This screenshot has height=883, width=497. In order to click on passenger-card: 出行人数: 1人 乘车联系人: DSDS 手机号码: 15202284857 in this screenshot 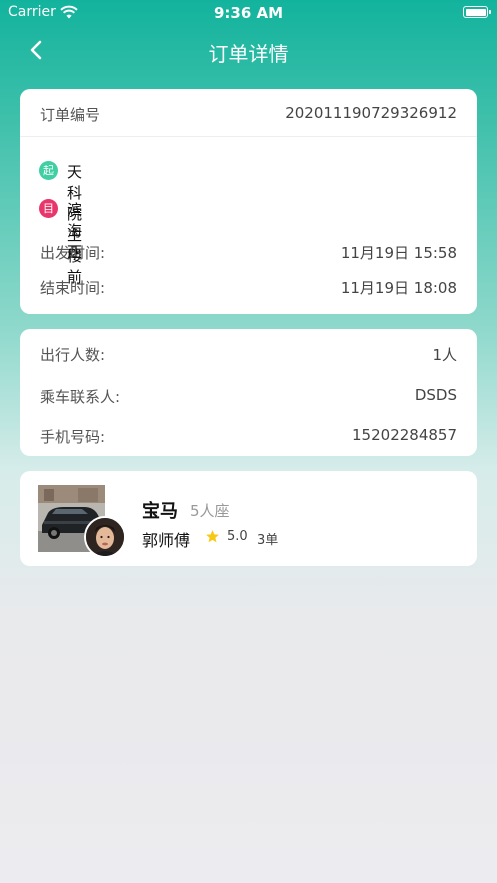, I will do `click(248, 392)`.